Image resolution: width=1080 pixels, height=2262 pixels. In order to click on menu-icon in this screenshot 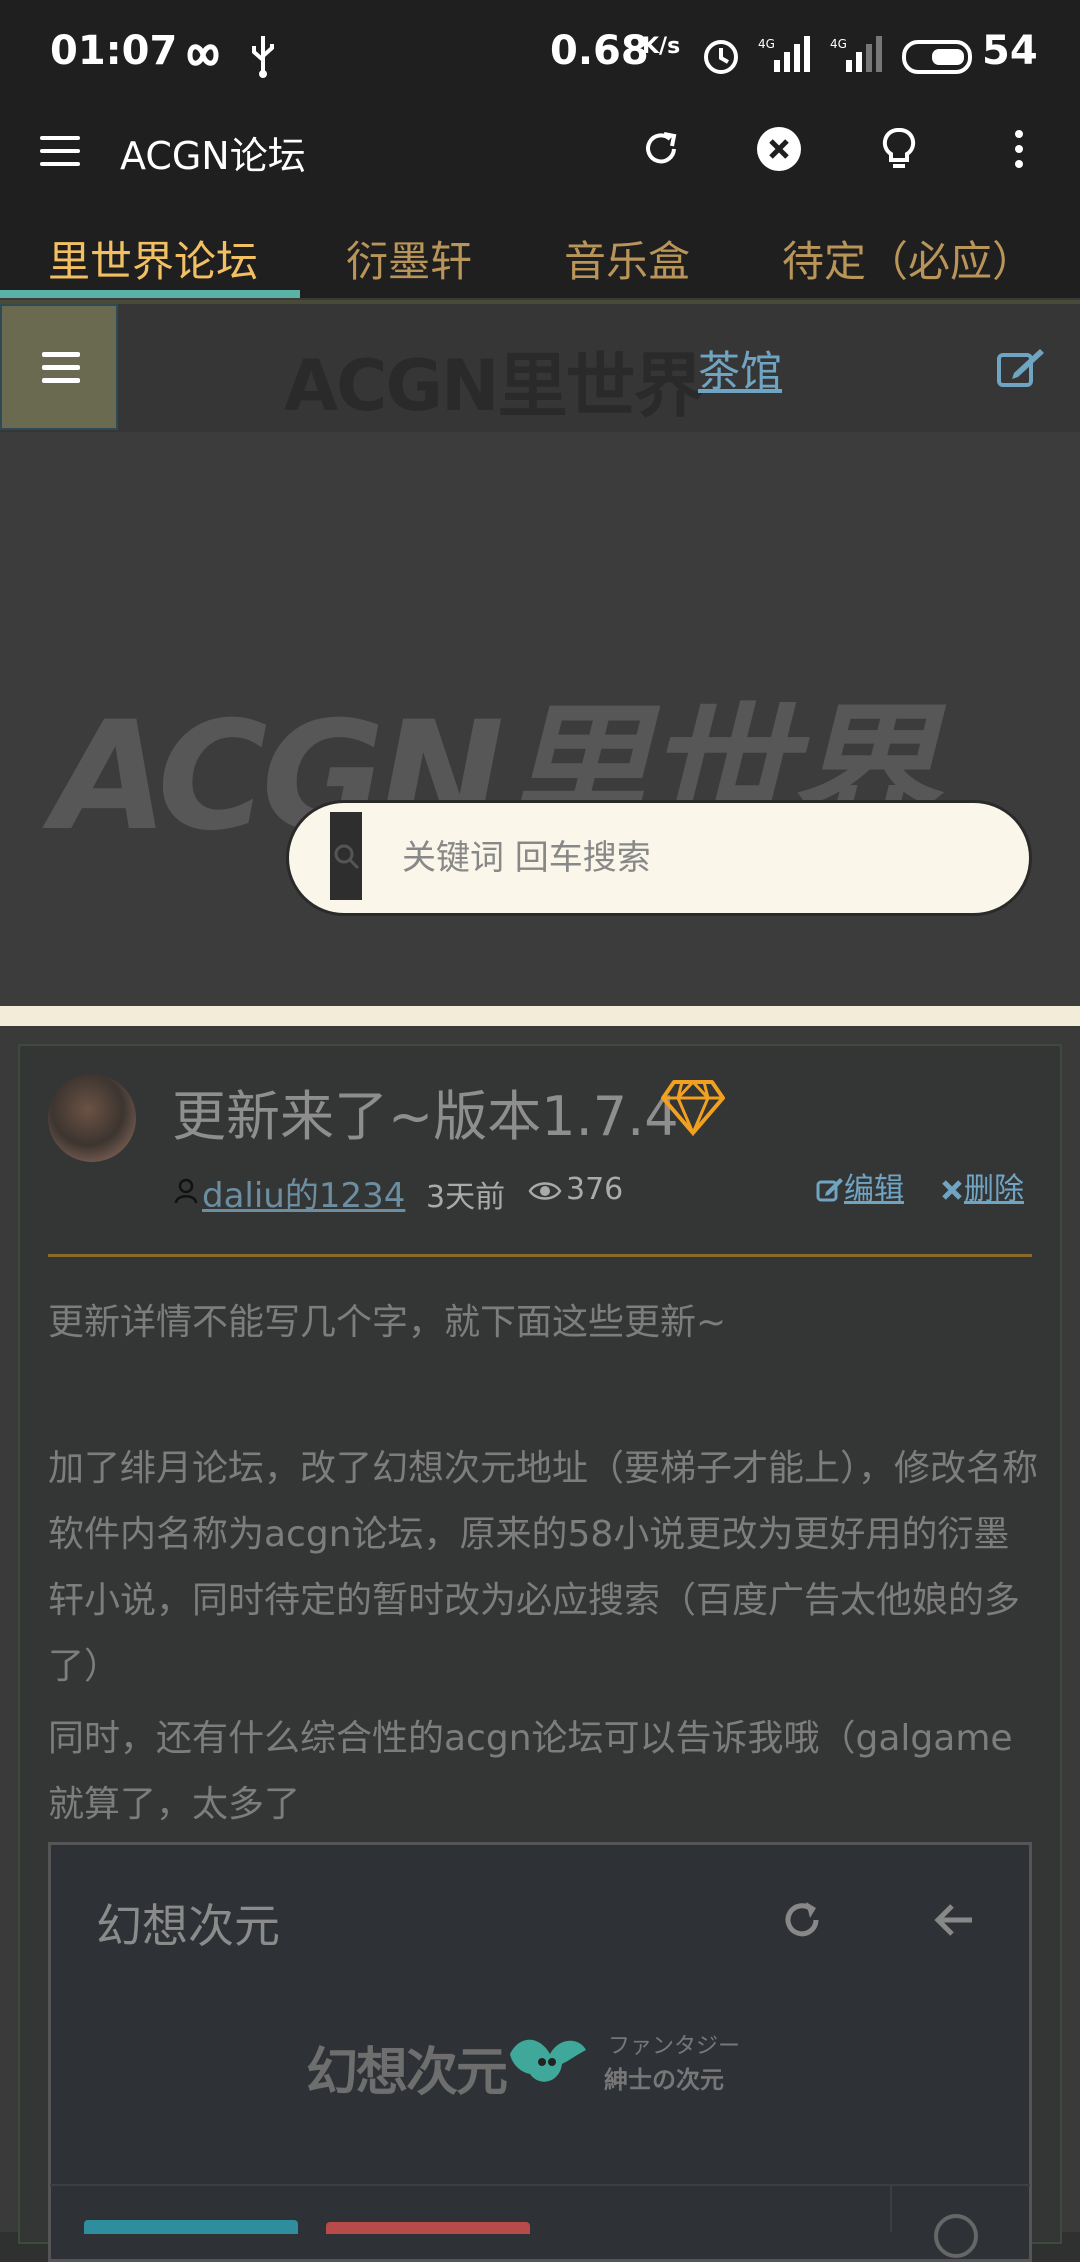, I will do `click(60, 151)`.